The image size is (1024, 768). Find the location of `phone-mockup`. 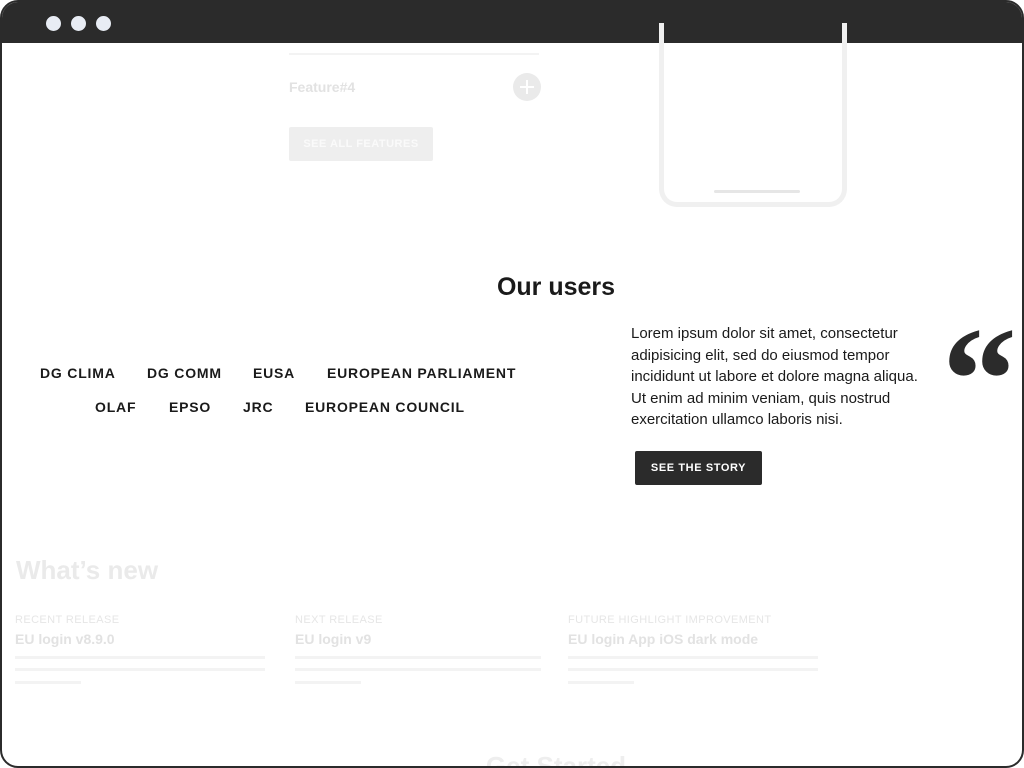

phone-mockup is located at coordinates (753, 115).